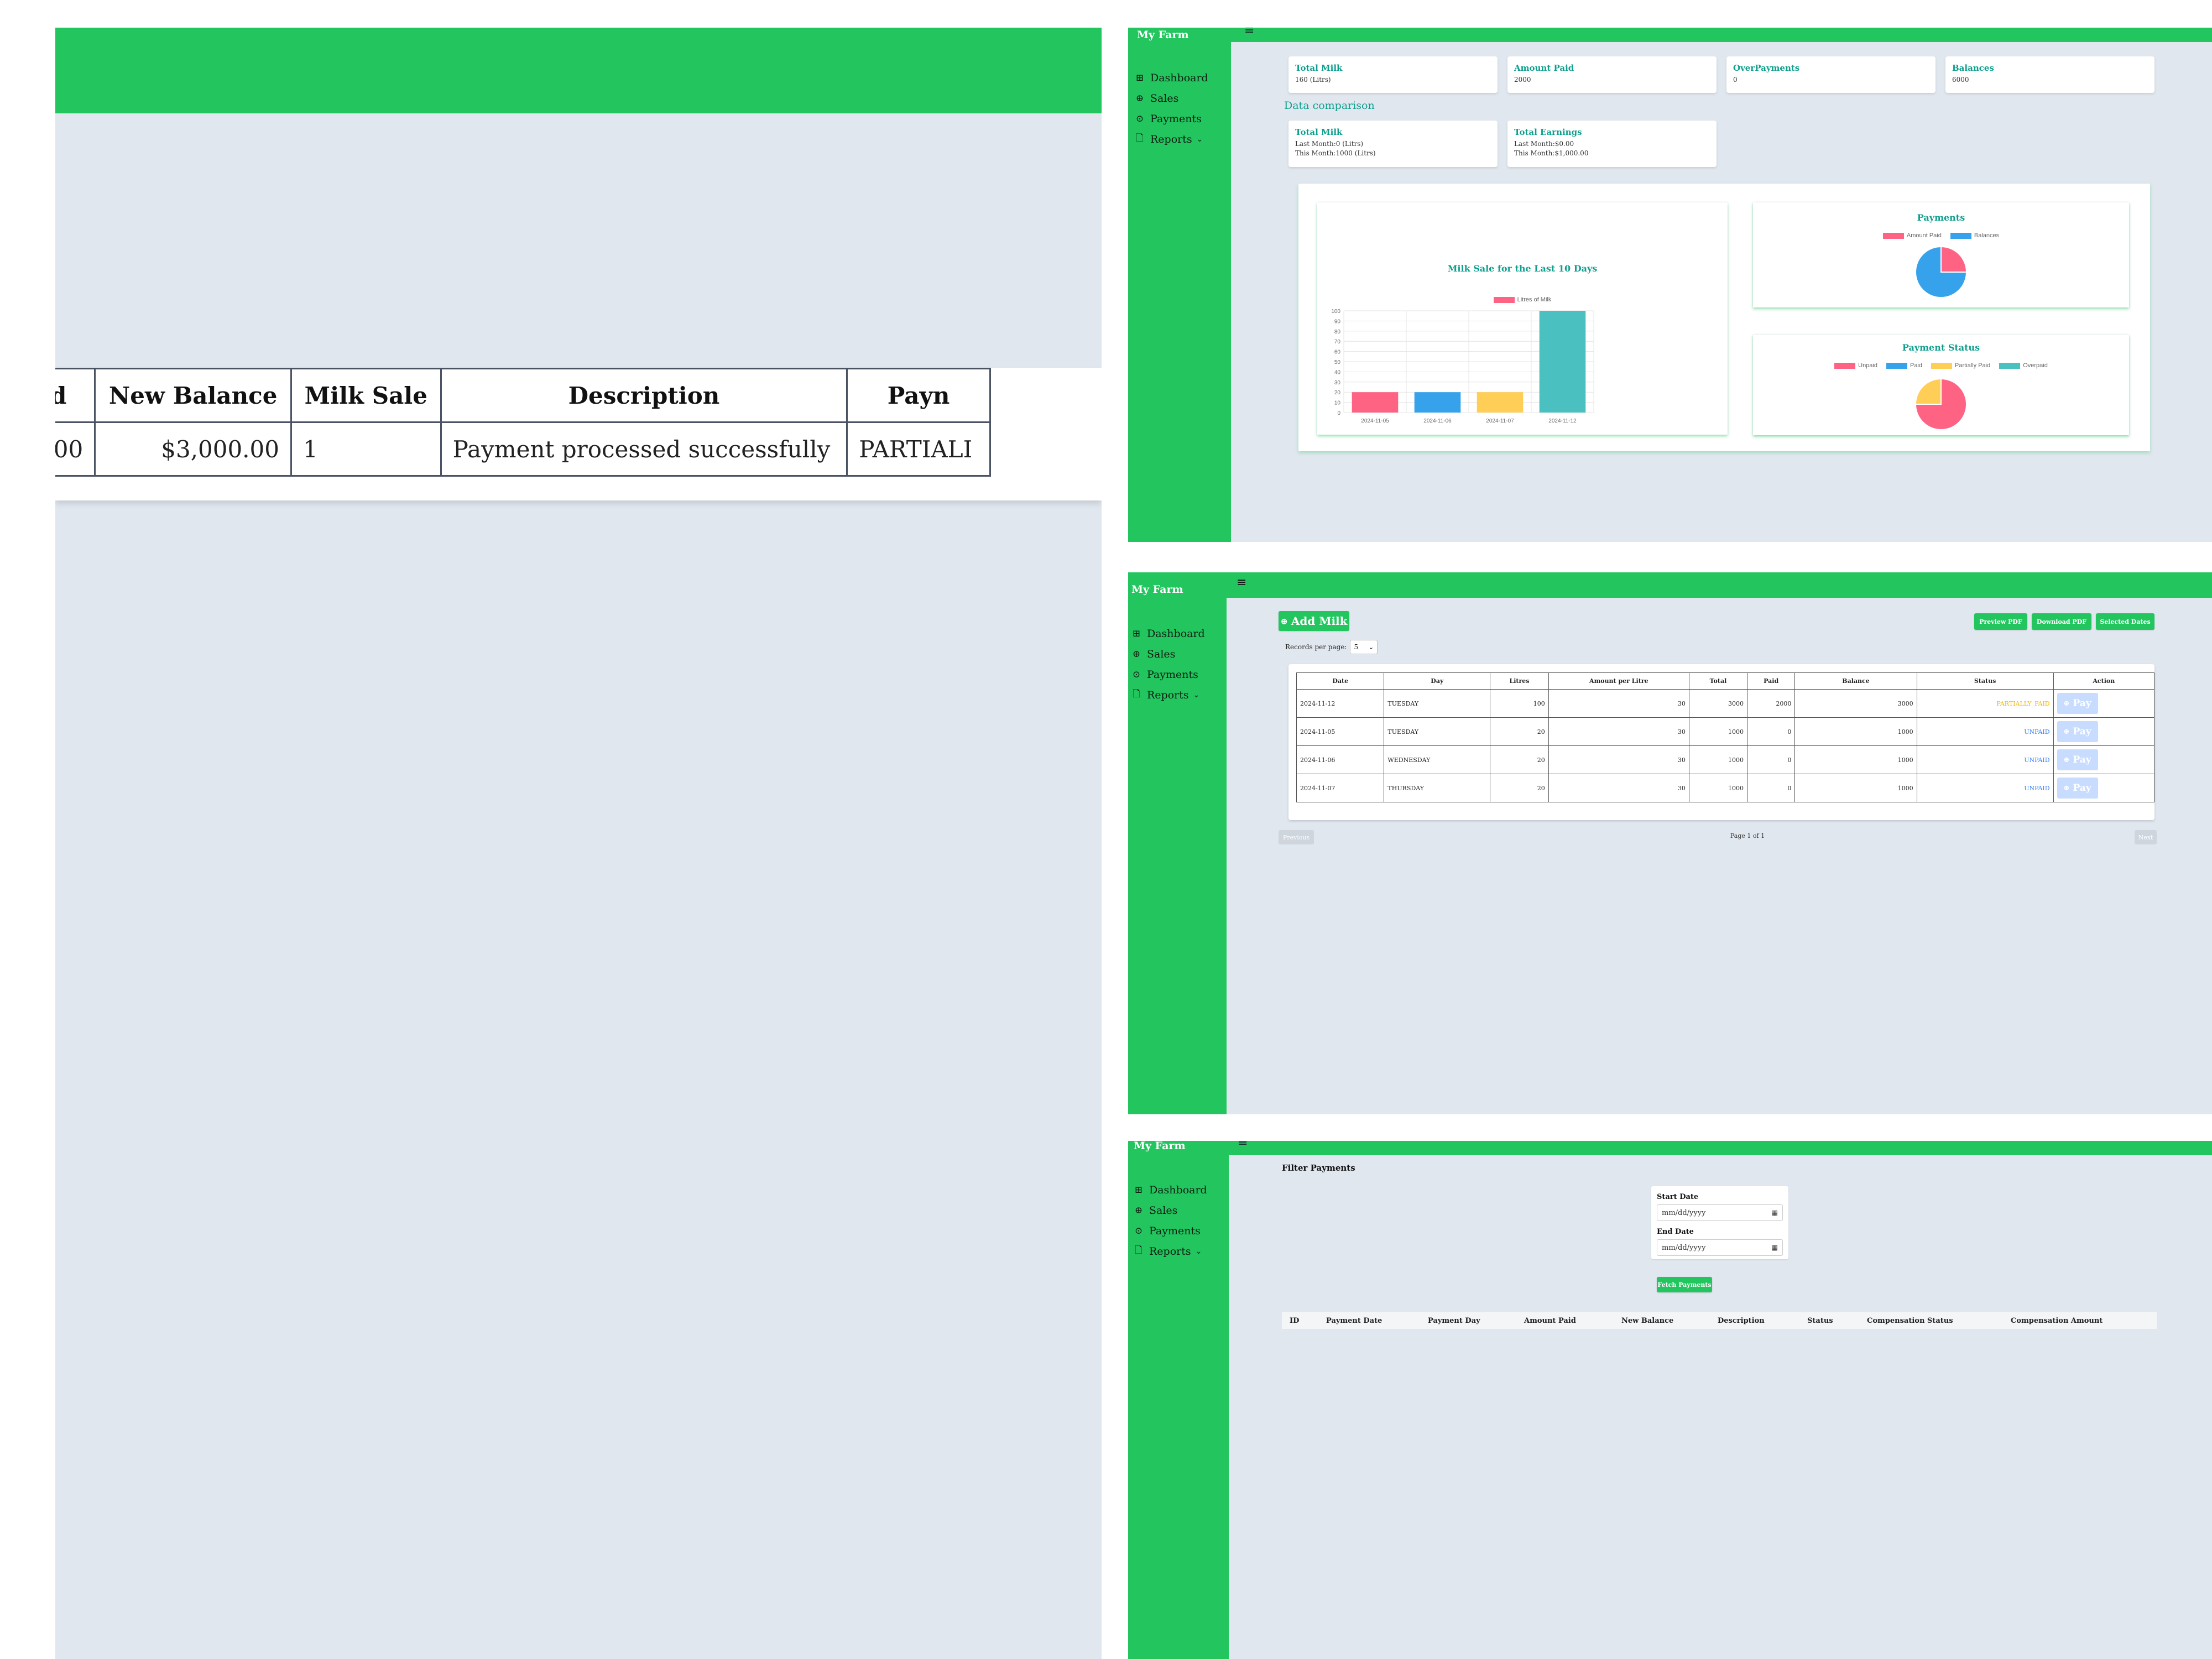  I want to click on sidebar-item-label: Dashboard, so click(1178, 1189).